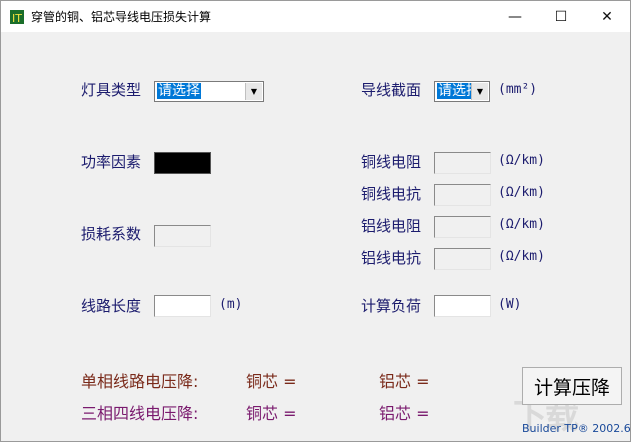 The width and height of the screenshot is (631, 442). Describe the element at coordinates (209, 91) in the screenshot. I see `lamp-type-select: 请选择 ▼` at that location.